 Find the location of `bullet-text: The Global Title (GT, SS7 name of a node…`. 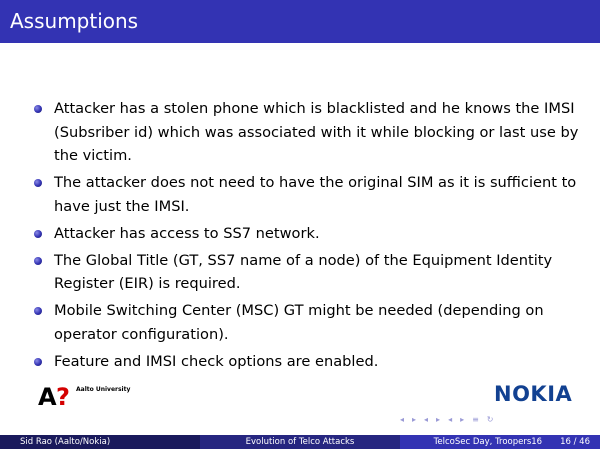

bullet-text: The Global Title (GT, SS7 name of a node… is located at coordinates (303, 272).